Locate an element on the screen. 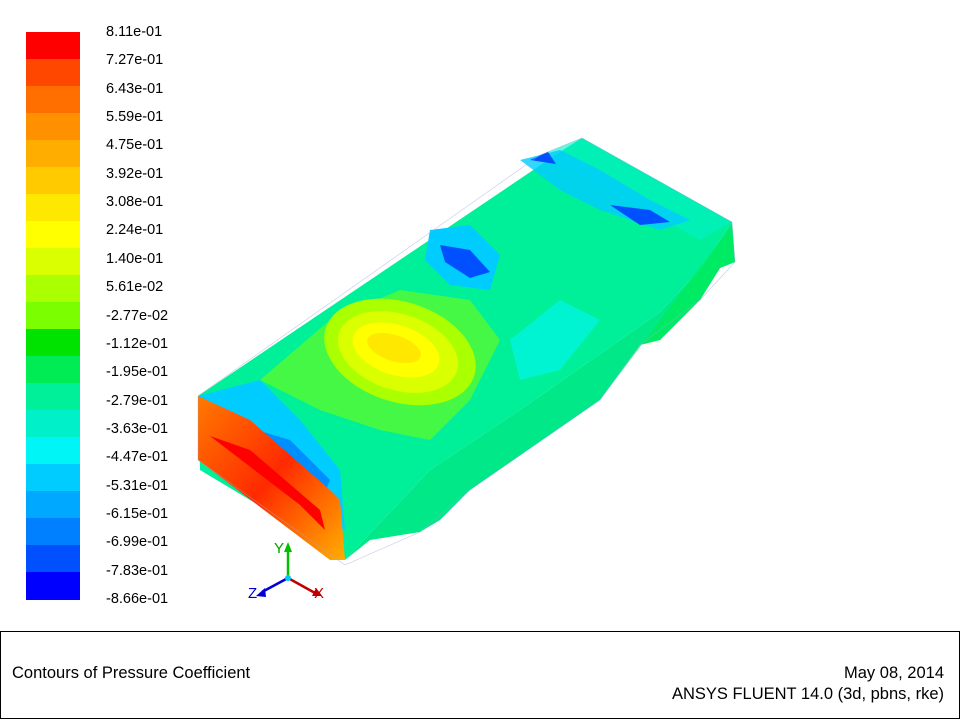 The width and height of the screenshot is (960, 720). legend-tick-label: 1.40e-01 is located at coordinates (135, 258).